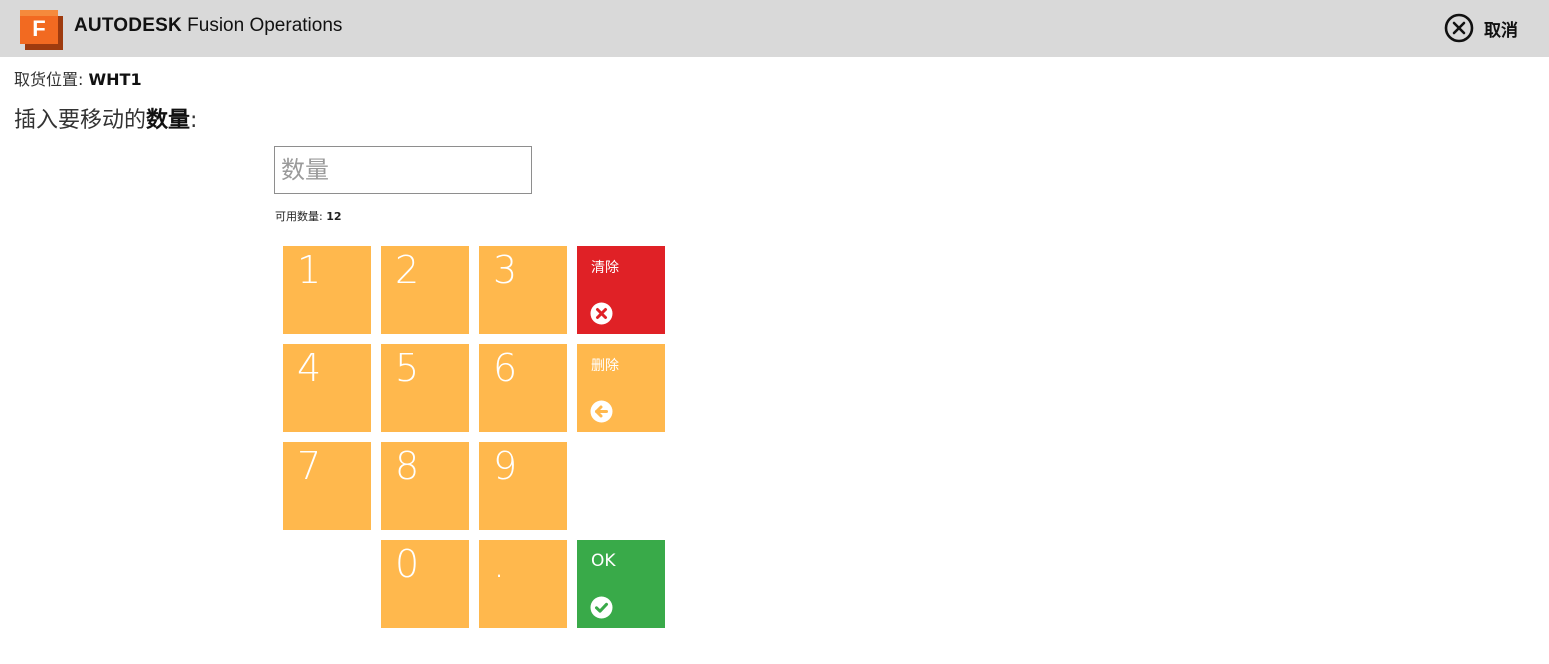 This screenshot has height=664, width=1549. I want to click on ok-button: OK, so click(621, 584).